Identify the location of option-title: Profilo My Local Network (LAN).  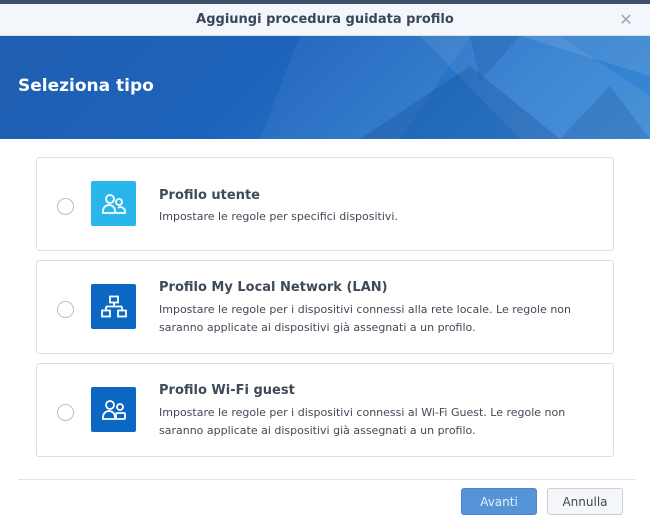
(273, 287).